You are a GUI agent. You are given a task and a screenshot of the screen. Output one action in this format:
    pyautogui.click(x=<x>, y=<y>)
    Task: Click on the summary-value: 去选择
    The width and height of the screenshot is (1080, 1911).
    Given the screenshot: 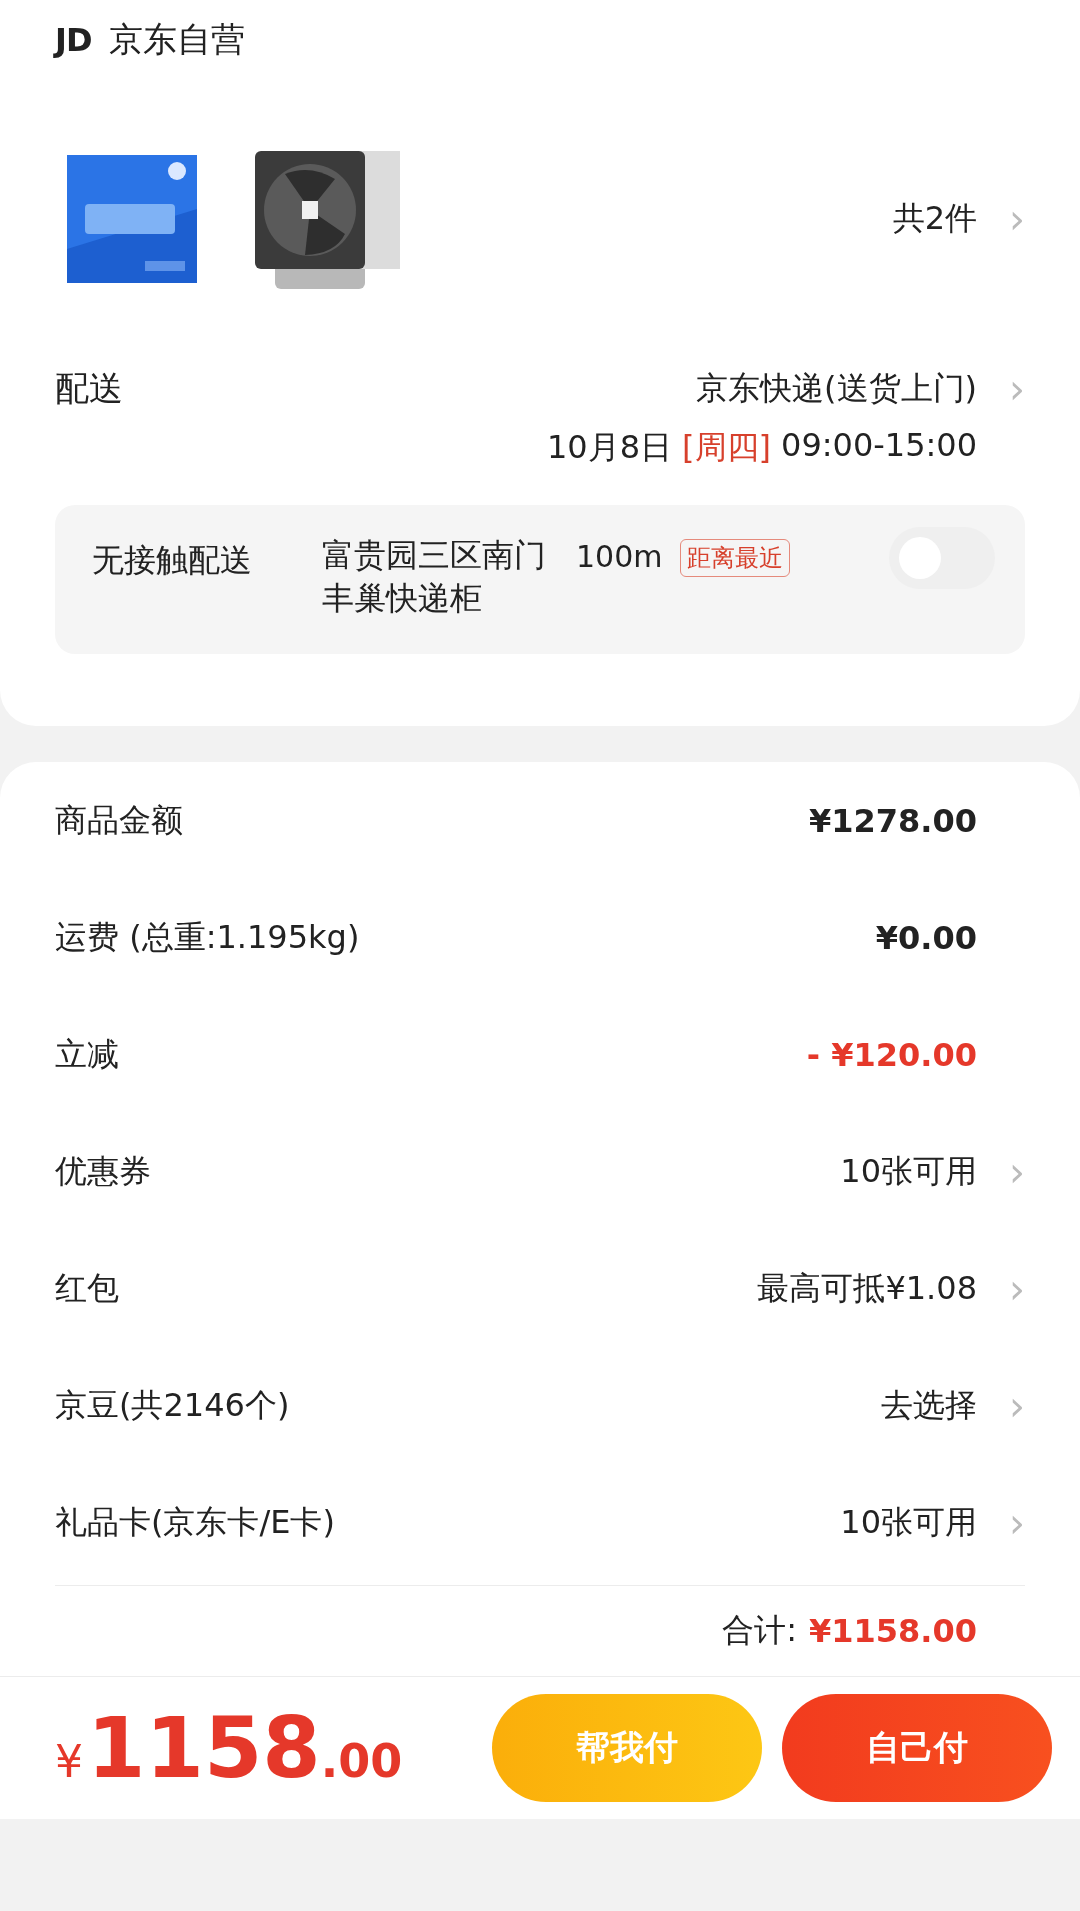 What is the action you would take?
    pyautogui.click(x=929, y=1405)
    